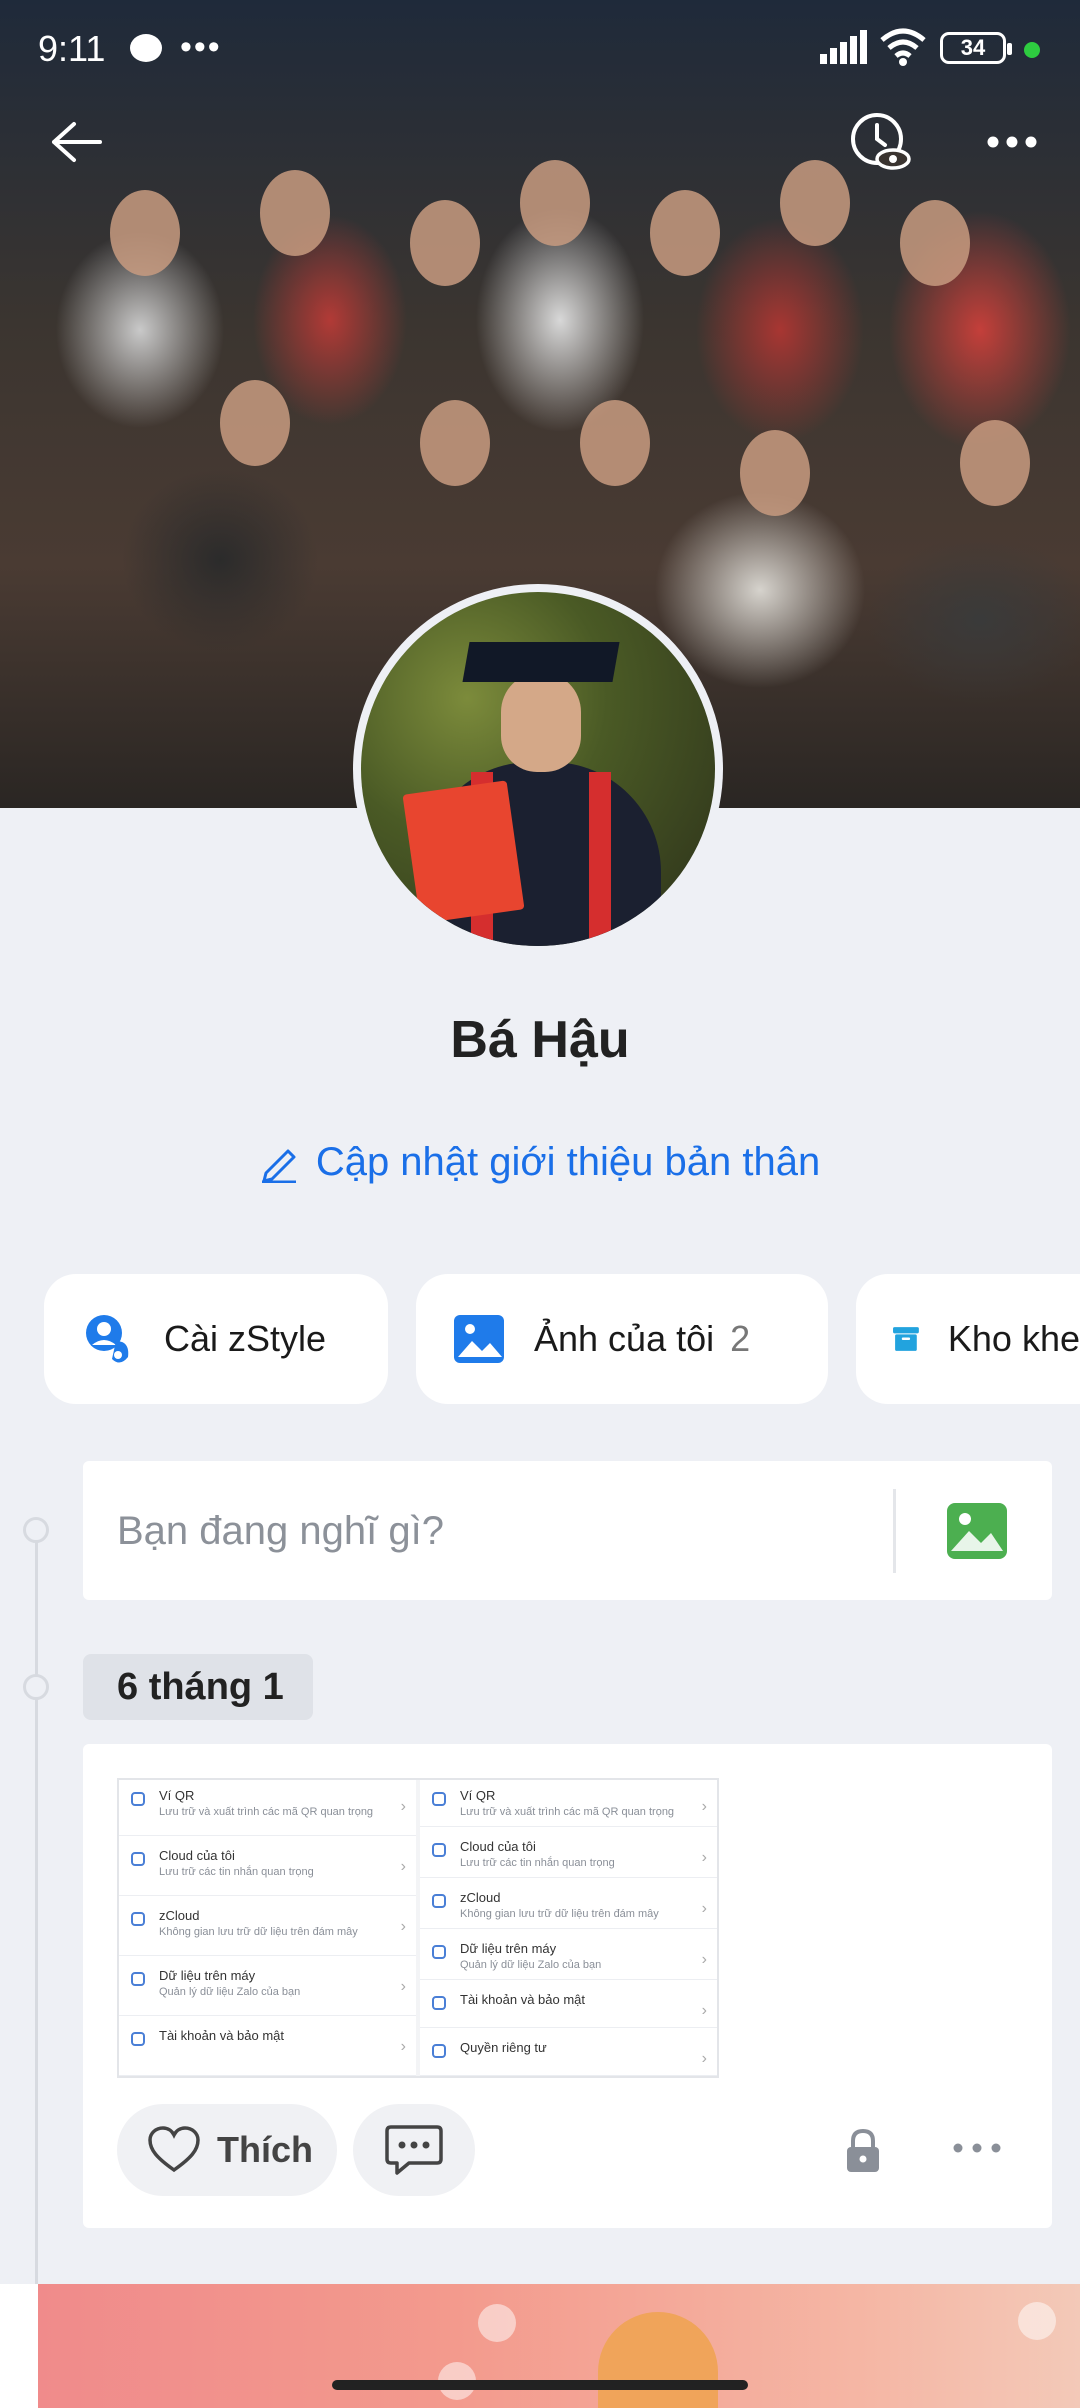 The height and width of the screenshot is (2408, 1080). What do you see at coordinates (540, 2385) in the screenshot?
I see `home-indicator` at bounding box center [540, 2385].